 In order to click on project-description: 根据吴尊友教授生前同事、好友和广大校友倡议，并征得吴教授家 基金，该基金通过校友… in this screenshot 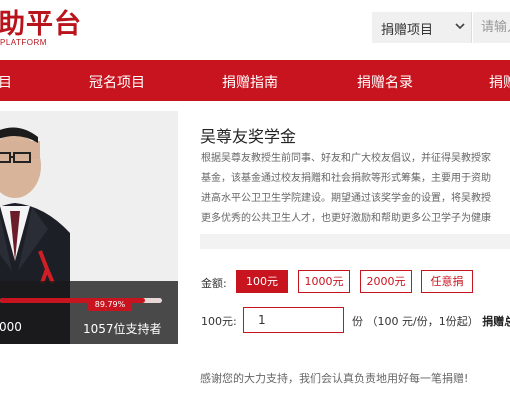, I will do `click(355, 189)`.